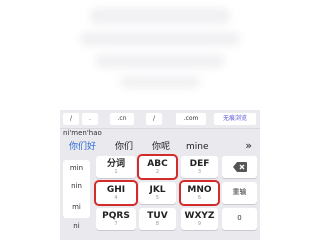 This screenshot has width=320, height=240. I want to click on url-shortcut-bar: / . .cn / .com 无痕浏览, so click(160, 119).